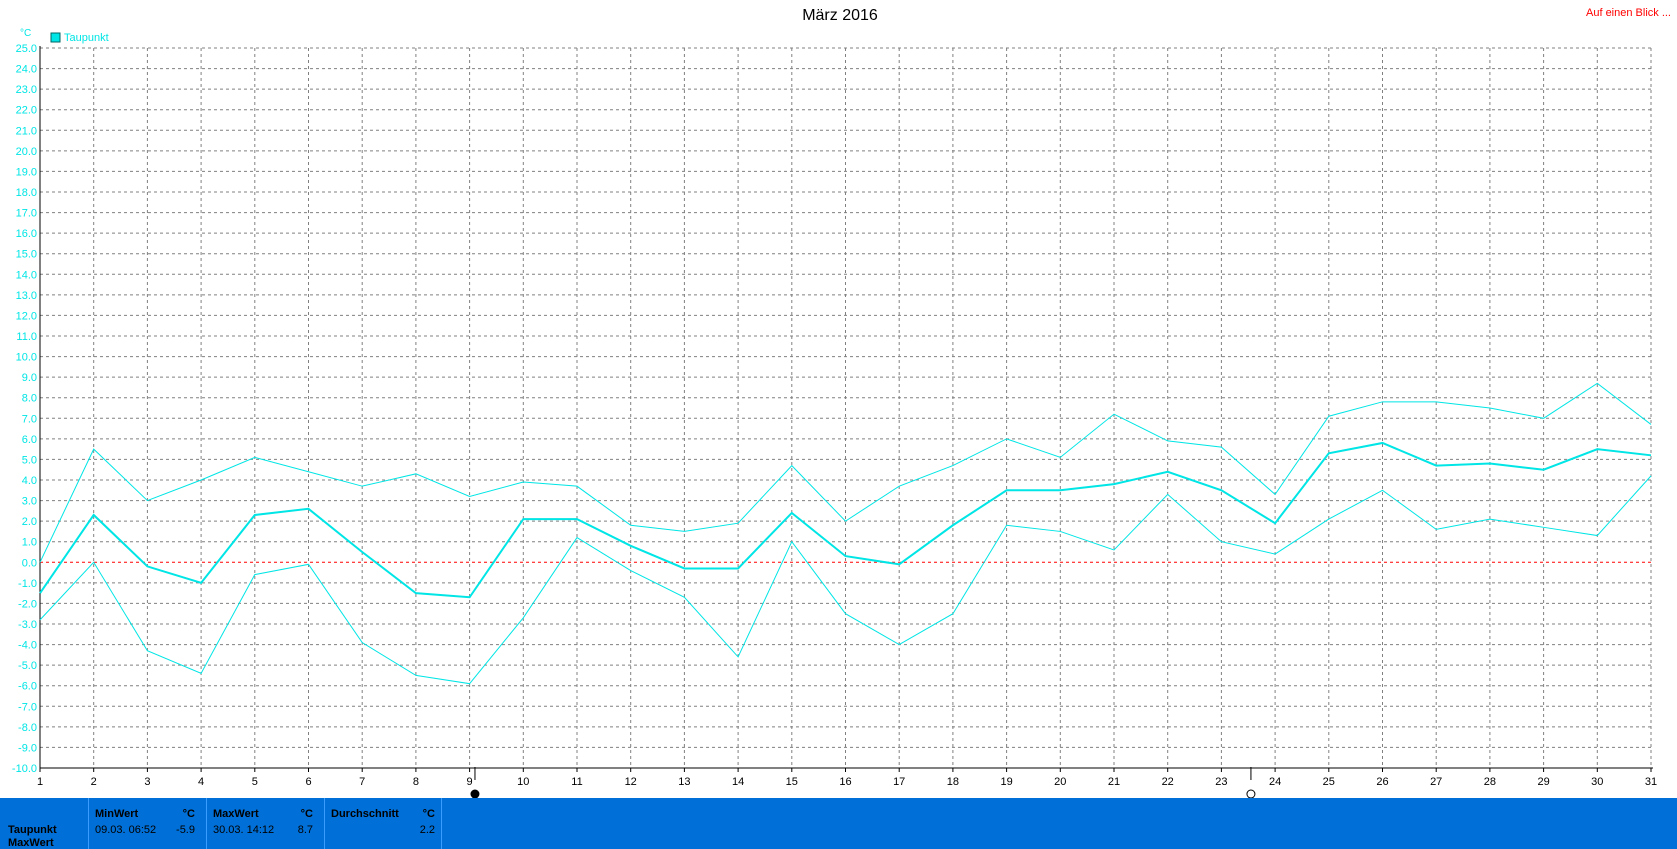 Image resolution: width=1677 pixels, height=849 pixels. What do you see at coordinates (792, 782) in the screenshot?
I see `x-tick-label: 15` at bounding box center [792, 782].